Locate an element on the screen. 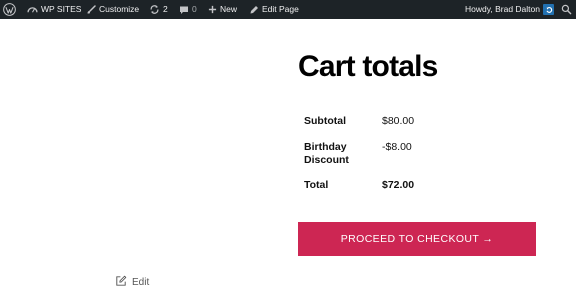  updates-link: 2 is located at coordinates (158, 9).